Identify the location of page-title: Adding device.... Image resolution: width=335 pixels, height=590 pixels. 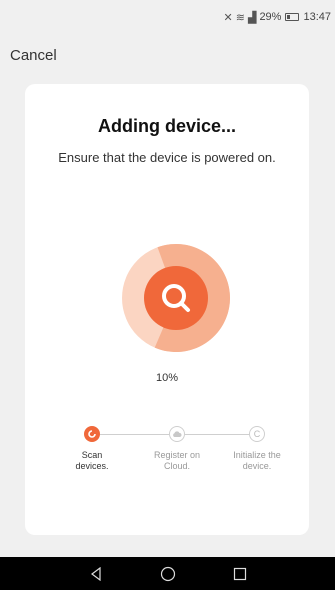
(167, 126).